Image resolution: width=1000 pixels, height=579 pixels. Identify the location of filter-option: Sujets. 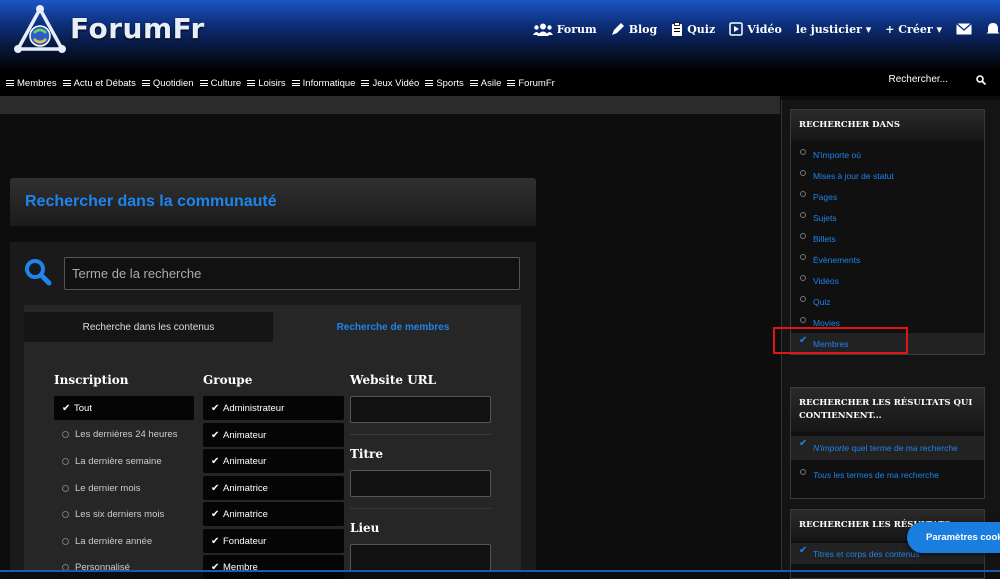
(887, 217).